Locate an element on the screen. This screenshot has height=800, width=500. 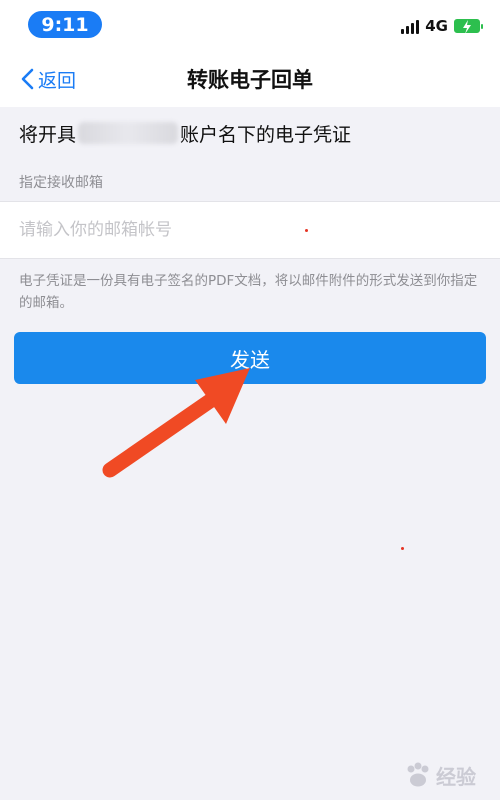
paw-logo-icon is located at coordinates (418, 774).